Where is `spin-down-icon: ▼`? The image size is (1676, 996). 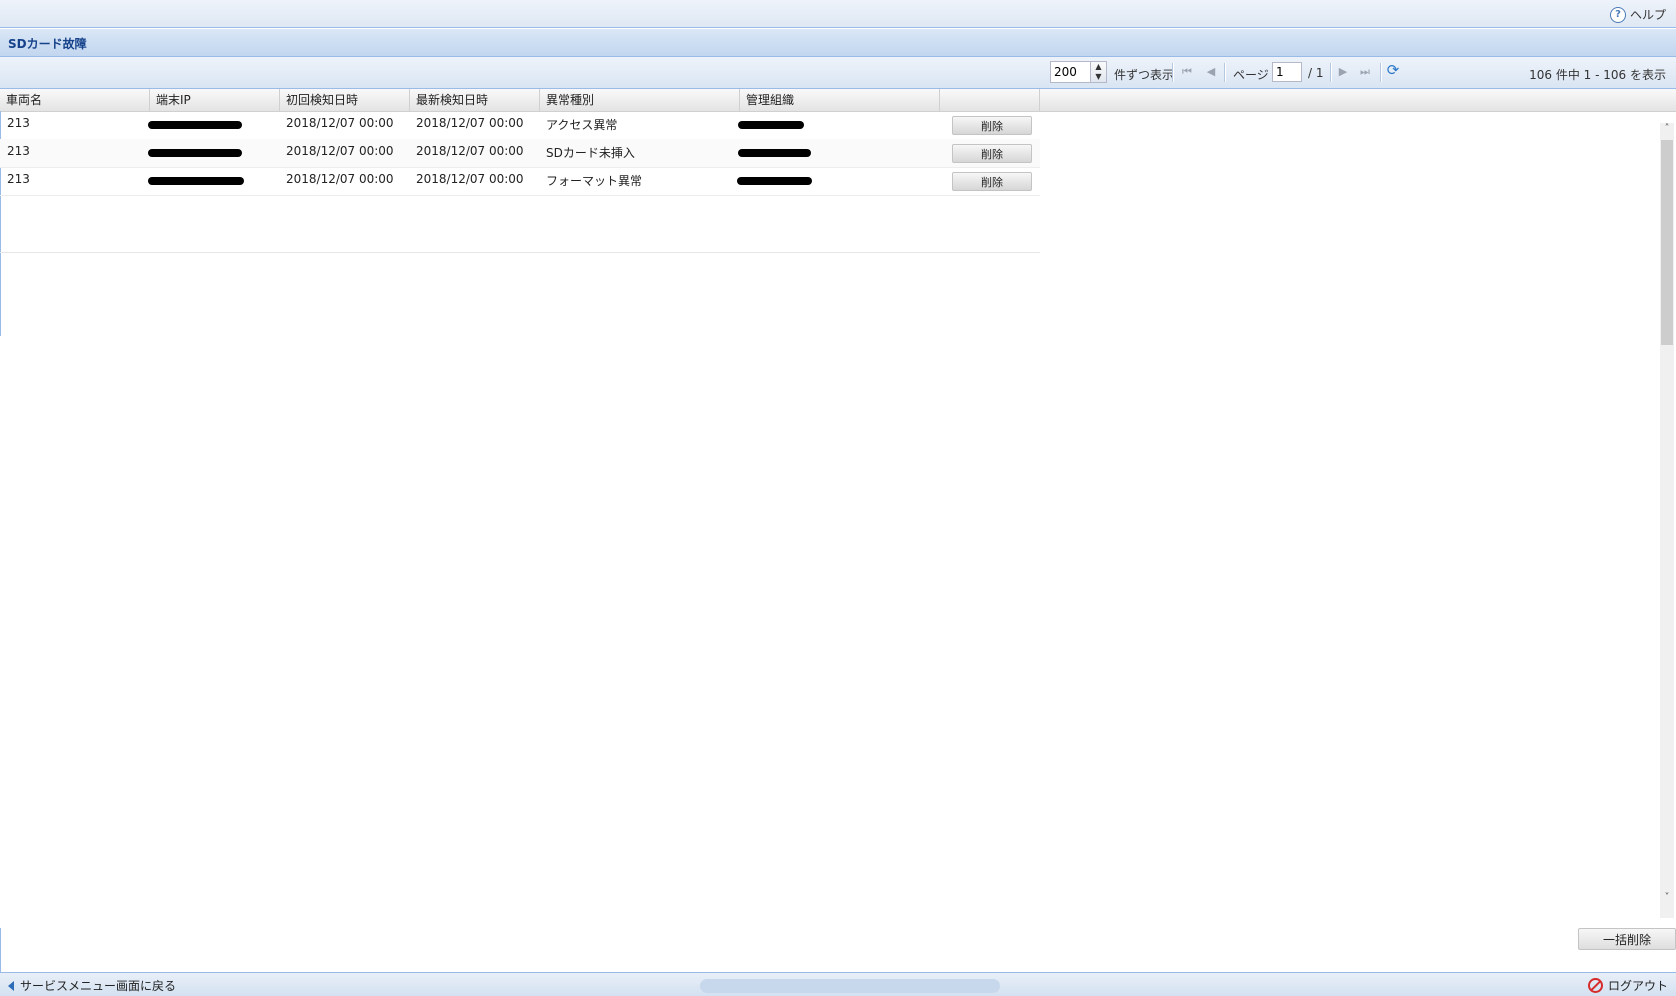
spin-down-icon: ▼ is located at coordinates (1098, 77).